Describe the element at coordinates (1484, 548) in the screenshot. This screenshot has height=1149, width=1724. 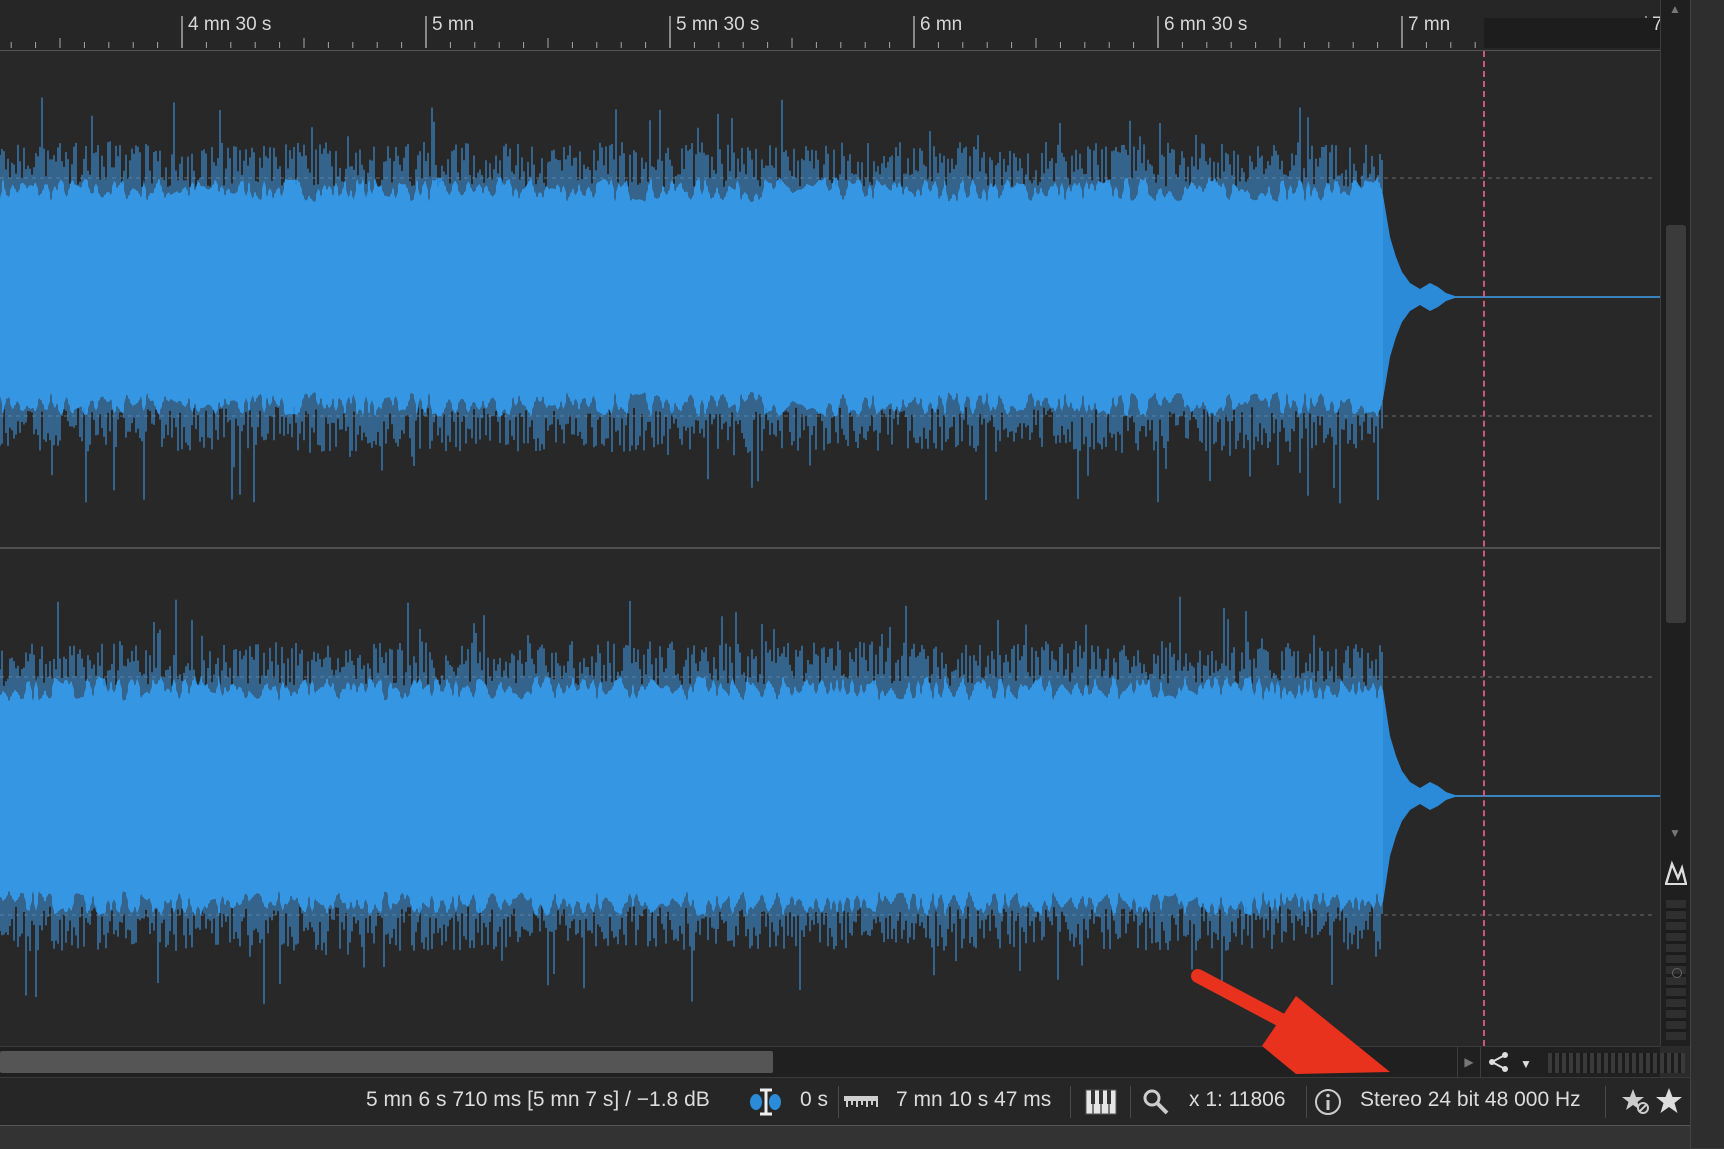
I see `playhead-cursor` at that location.